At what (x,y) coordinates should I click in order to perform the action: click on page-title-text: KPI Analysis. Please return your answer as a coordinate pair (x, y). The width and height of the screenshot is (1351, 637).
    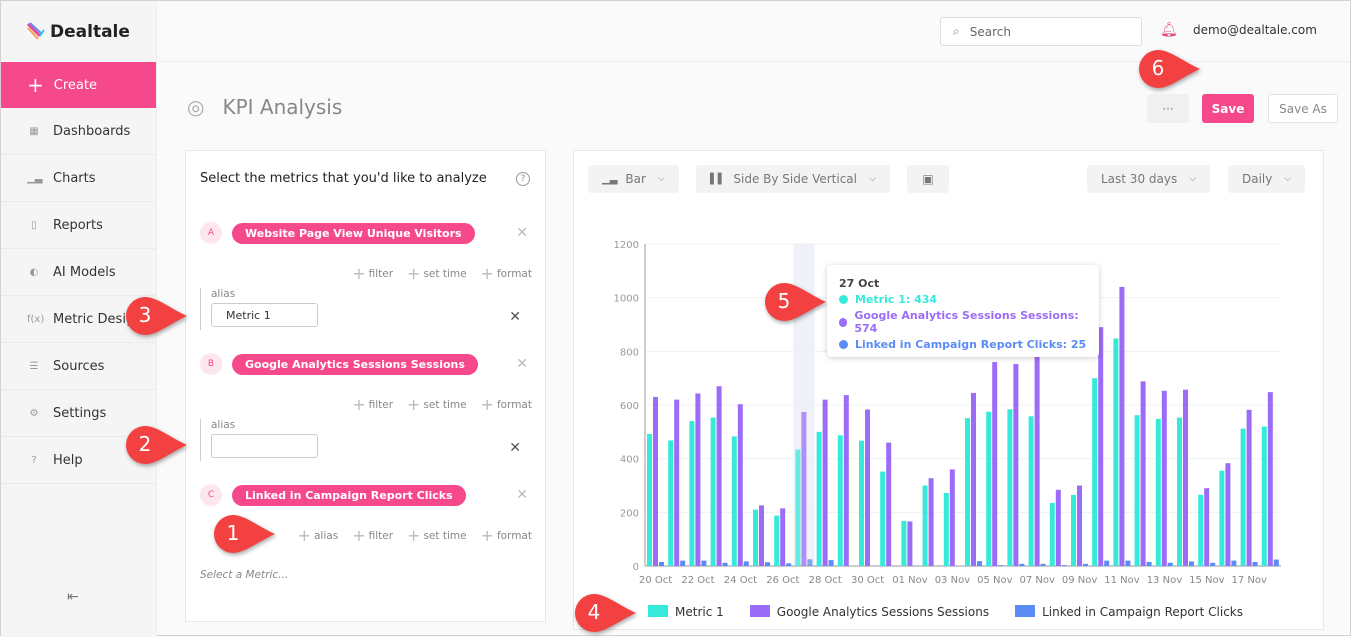
    Looking at the image, I should click on (282, 107).